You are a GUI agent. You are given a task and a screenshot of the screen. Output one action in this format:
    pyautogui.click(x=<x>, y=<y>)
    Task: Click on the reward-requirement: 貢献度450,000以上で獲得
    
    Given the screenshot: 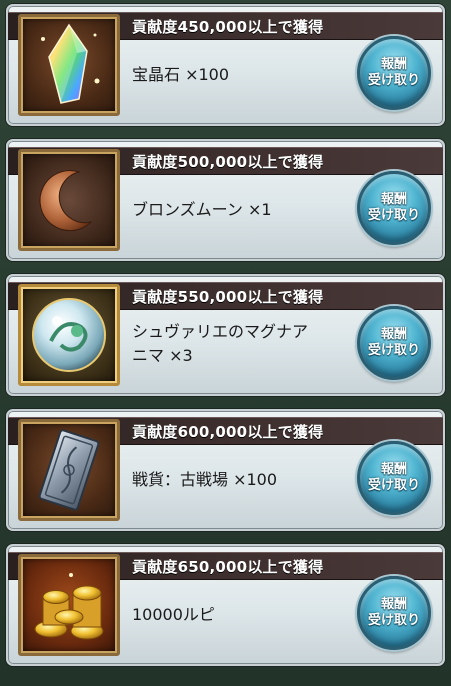 What is the action you would take?
    pyautogui.click(x=228, y=27)
    